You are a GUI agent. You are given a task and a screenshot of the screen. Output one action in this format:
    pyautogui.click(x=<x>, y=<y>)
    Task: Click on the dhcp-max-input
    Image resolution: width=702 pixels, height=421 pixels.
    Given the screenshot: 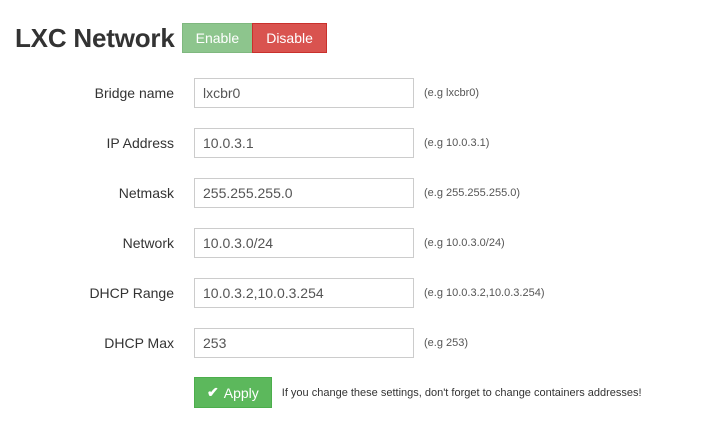 What is the action you would take?
    pyautogui.click(x=304, y=343)
    